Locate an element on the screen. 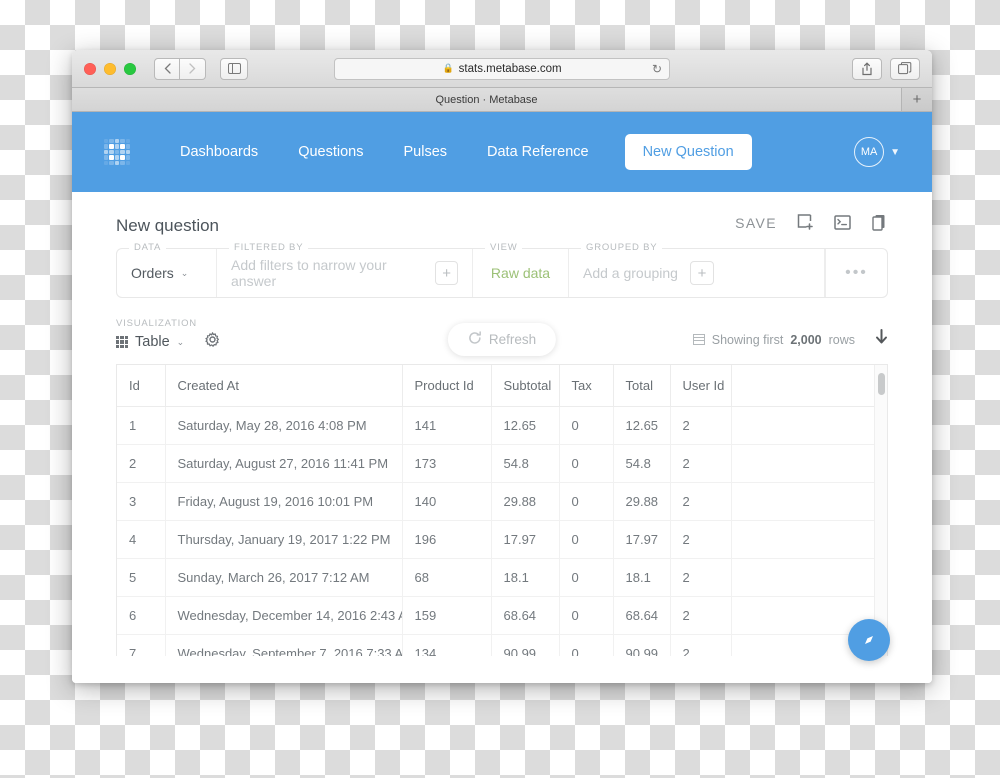 The height and width of the screenshot is (778, 1000). grouping-placeholder: Add a grouping is located at coordinates (630, 273).